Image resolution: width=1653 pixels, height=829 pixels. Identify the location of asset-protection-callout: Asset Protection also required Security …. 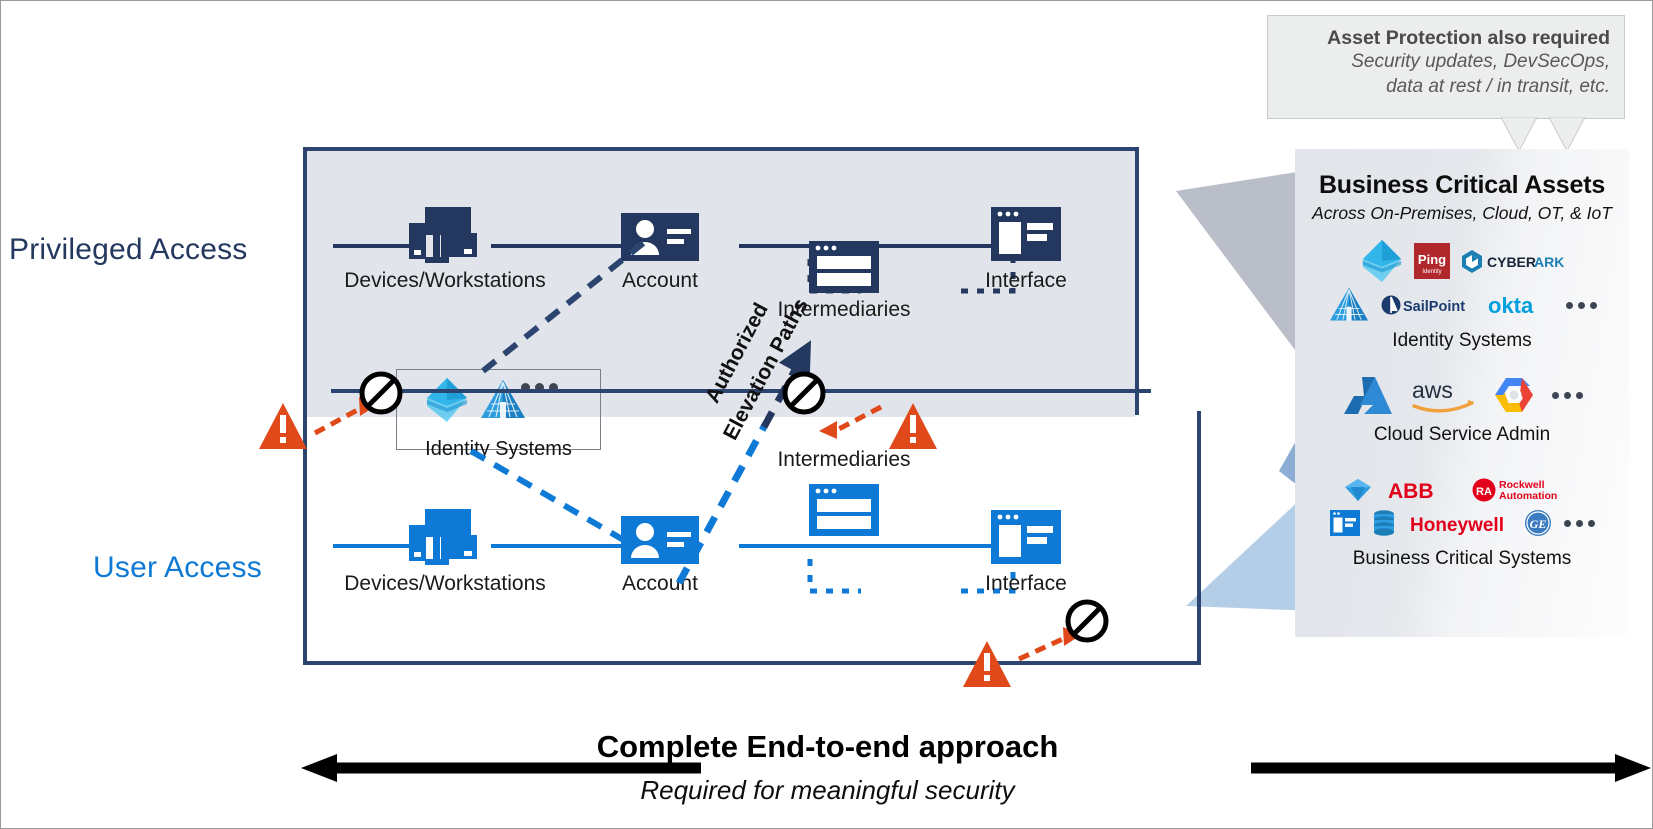
(1446, 67).